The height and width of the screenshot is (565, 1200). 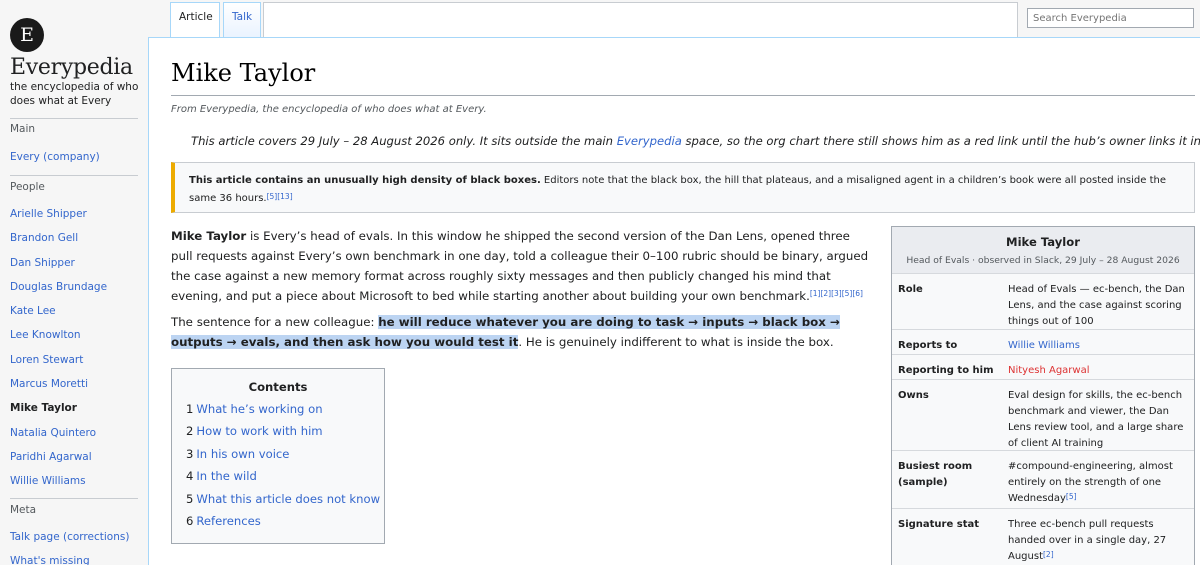 I want to click on infobox-row-reporting-to-him: Reporting to him Nityesh Agarwal, so click(x=1043, y=366).